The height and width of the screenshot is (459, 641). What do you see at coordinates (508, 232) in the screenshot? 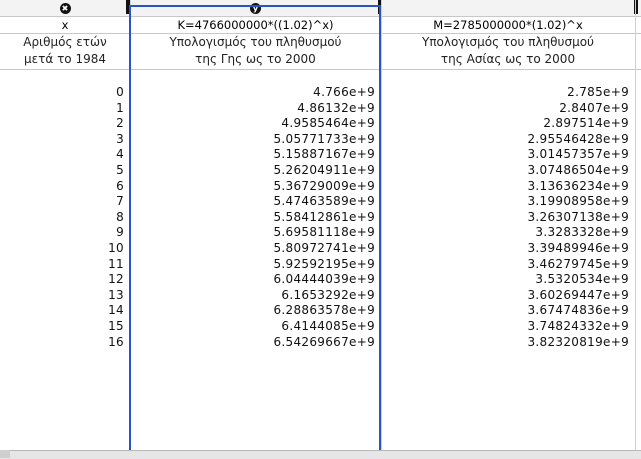
I see `data-cell-m: 3.3283328e+9` at bounding box center [508, 232].